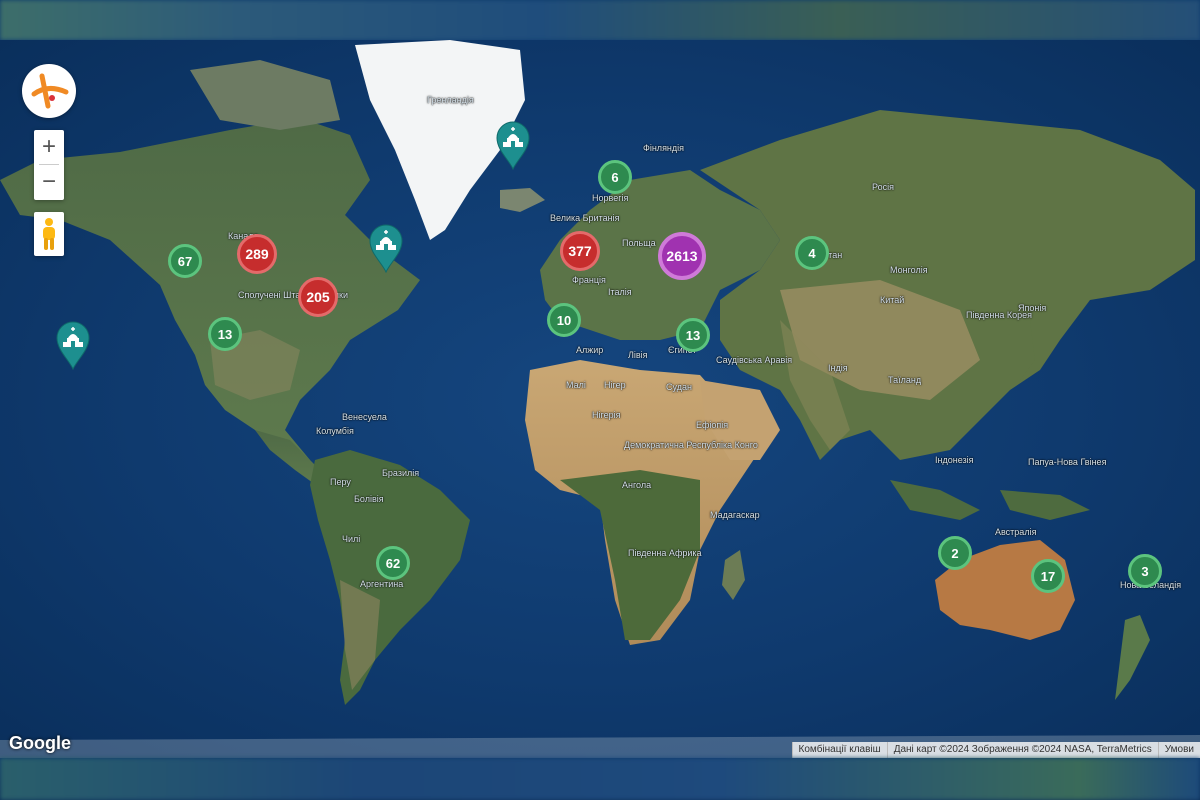 The image size is (1200, 800). I want to click on country-label: Велика Британія, so click(585, 218).